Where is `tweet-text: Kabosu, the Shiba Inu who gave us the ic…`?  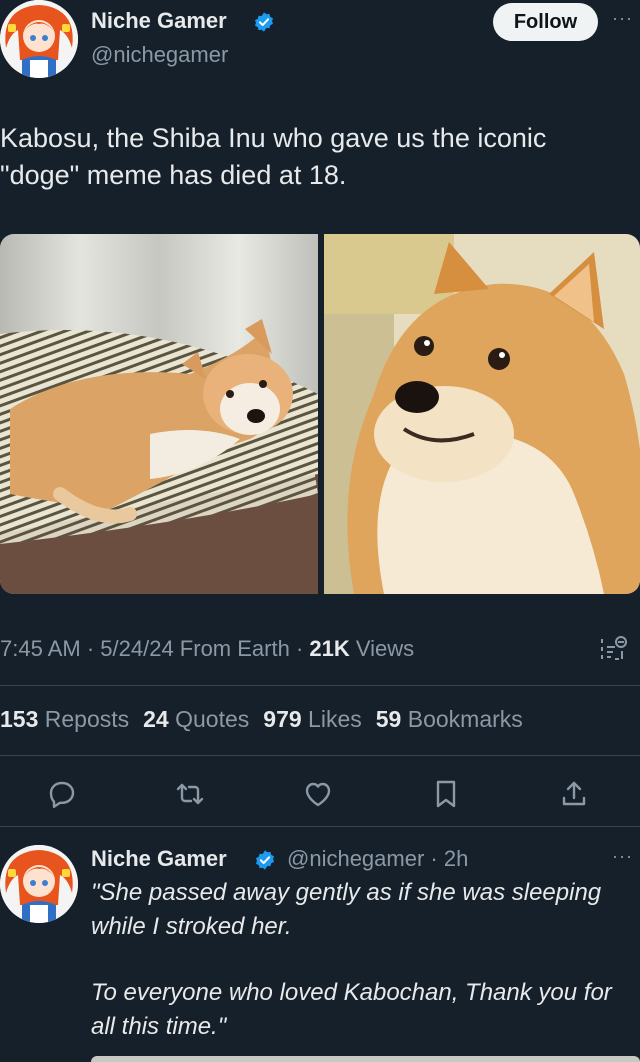
tweet-text: Kabosu, the Shiba Inu who gave us the ic… is located at coordinates (273, 156).